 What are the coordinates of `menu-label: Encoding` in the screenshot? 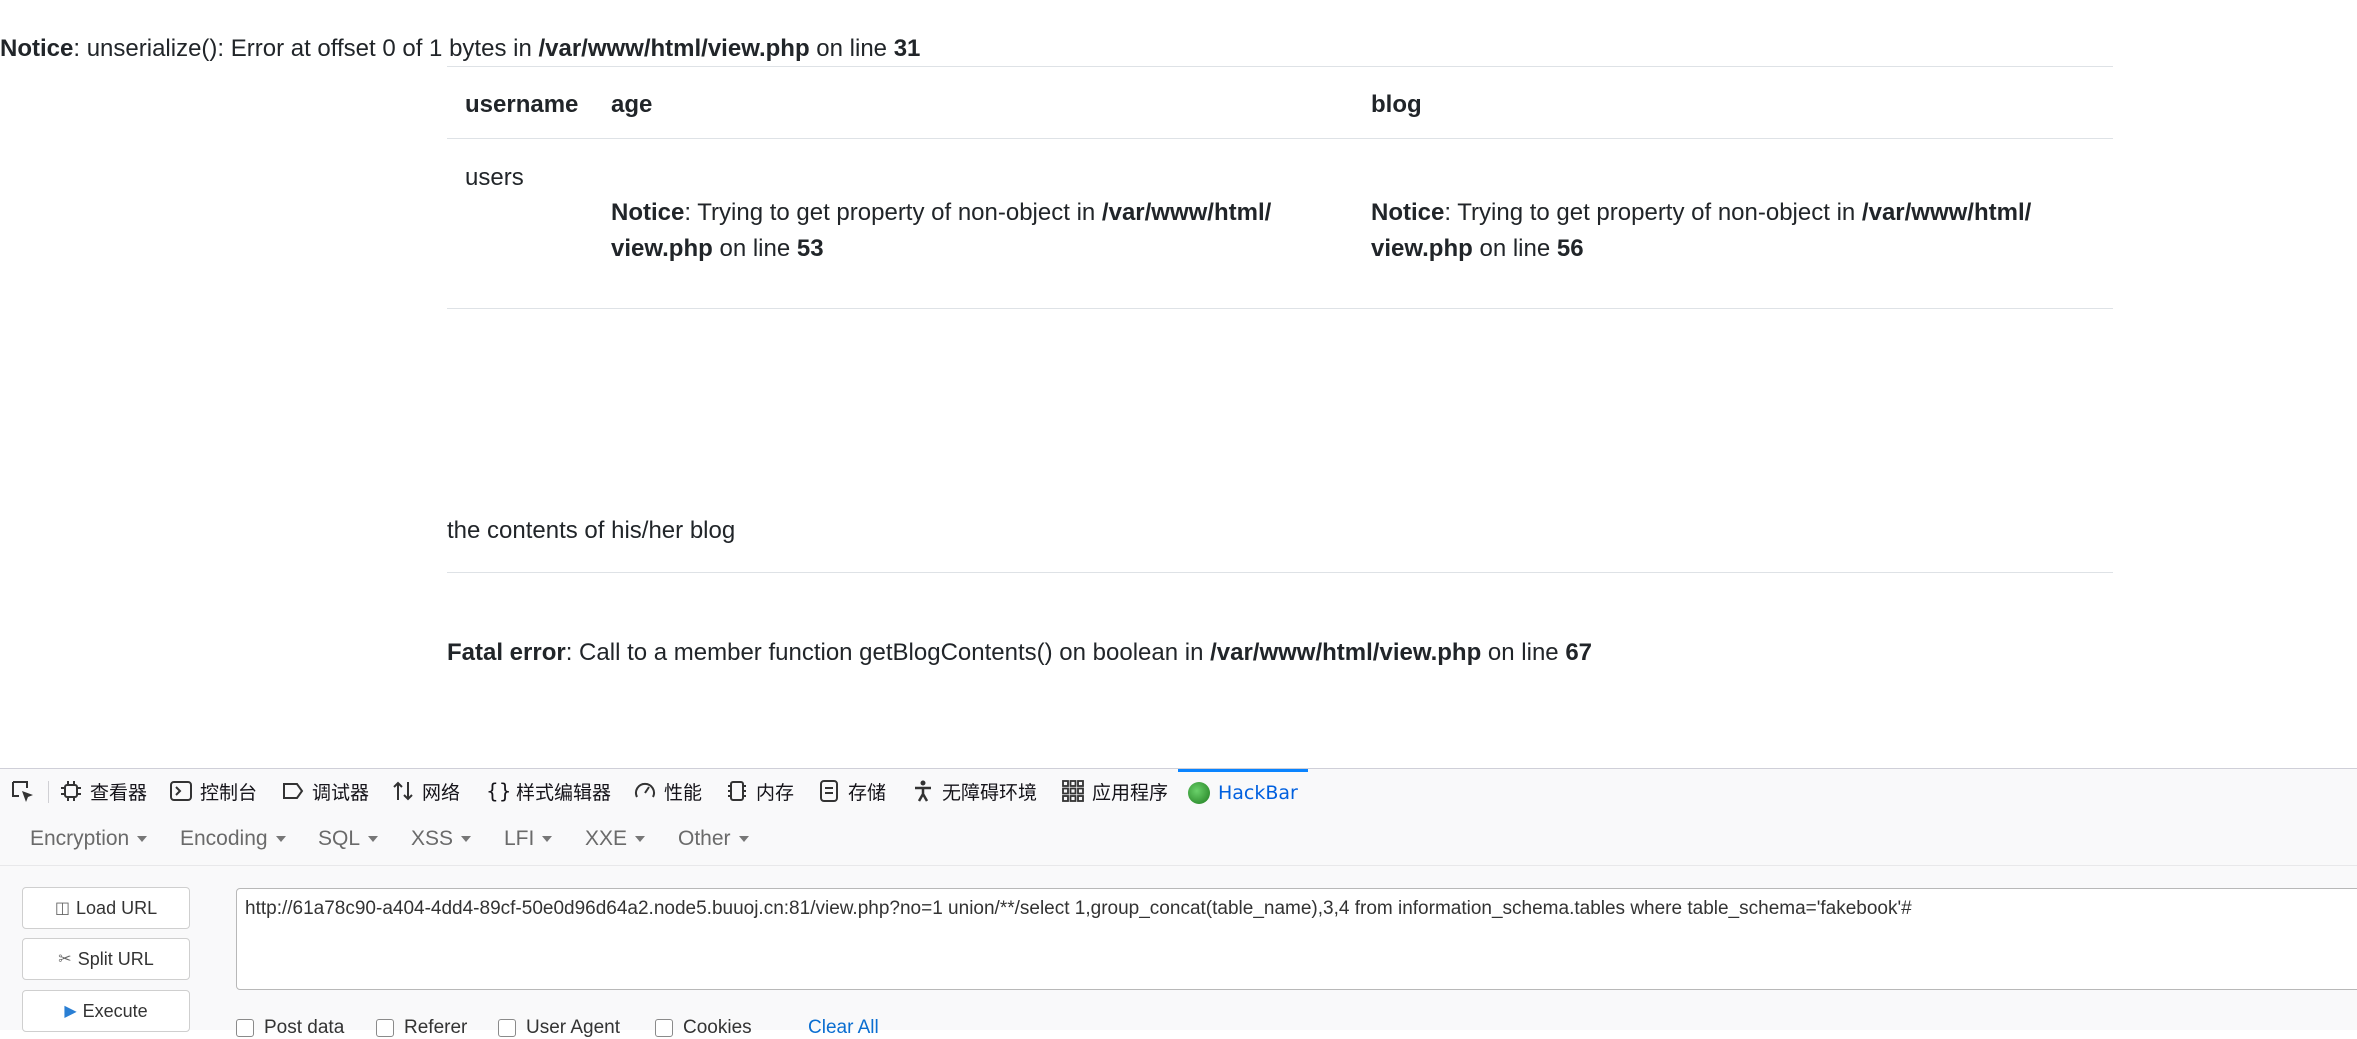 It's located at (224, 838).